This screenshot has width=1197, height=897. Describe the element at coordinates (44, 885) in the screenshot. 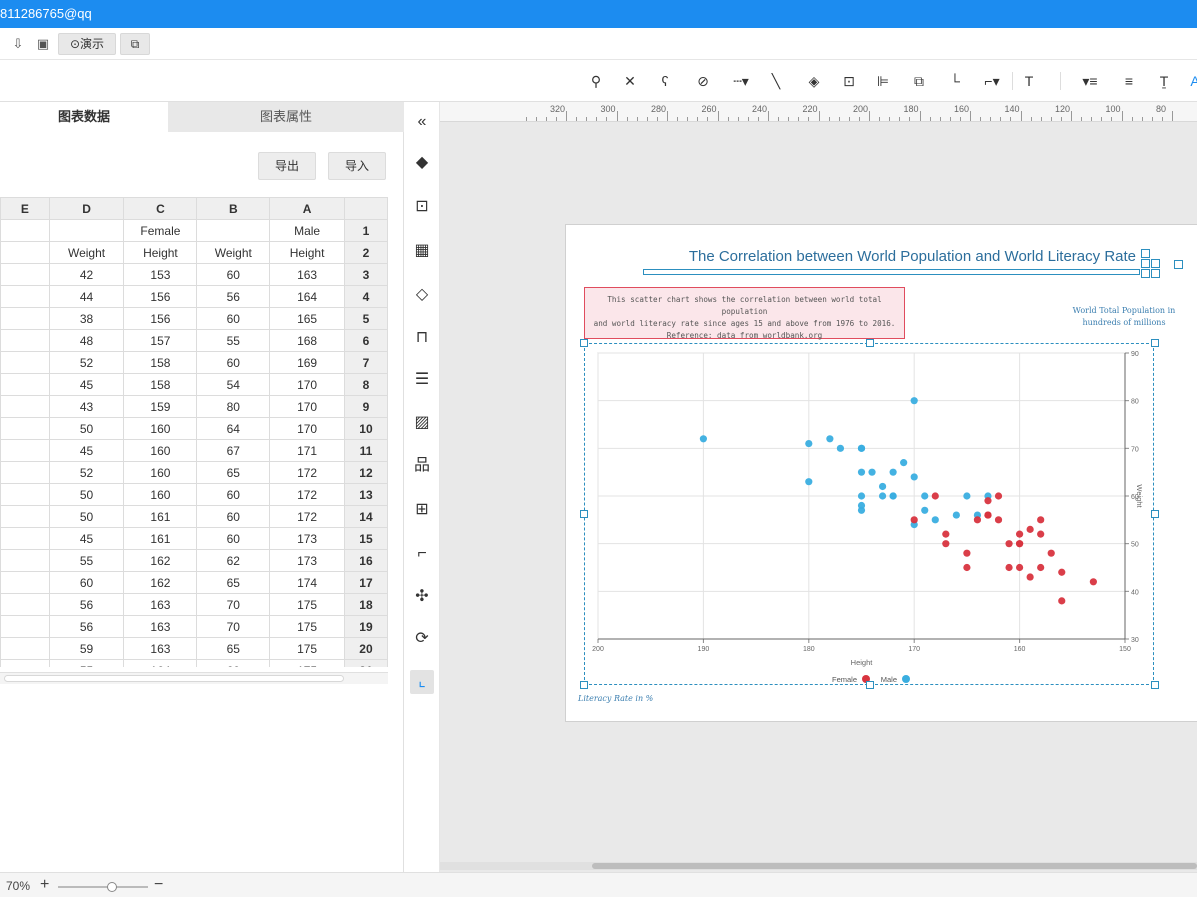

I see `zoom-in-icon: +` at that location.